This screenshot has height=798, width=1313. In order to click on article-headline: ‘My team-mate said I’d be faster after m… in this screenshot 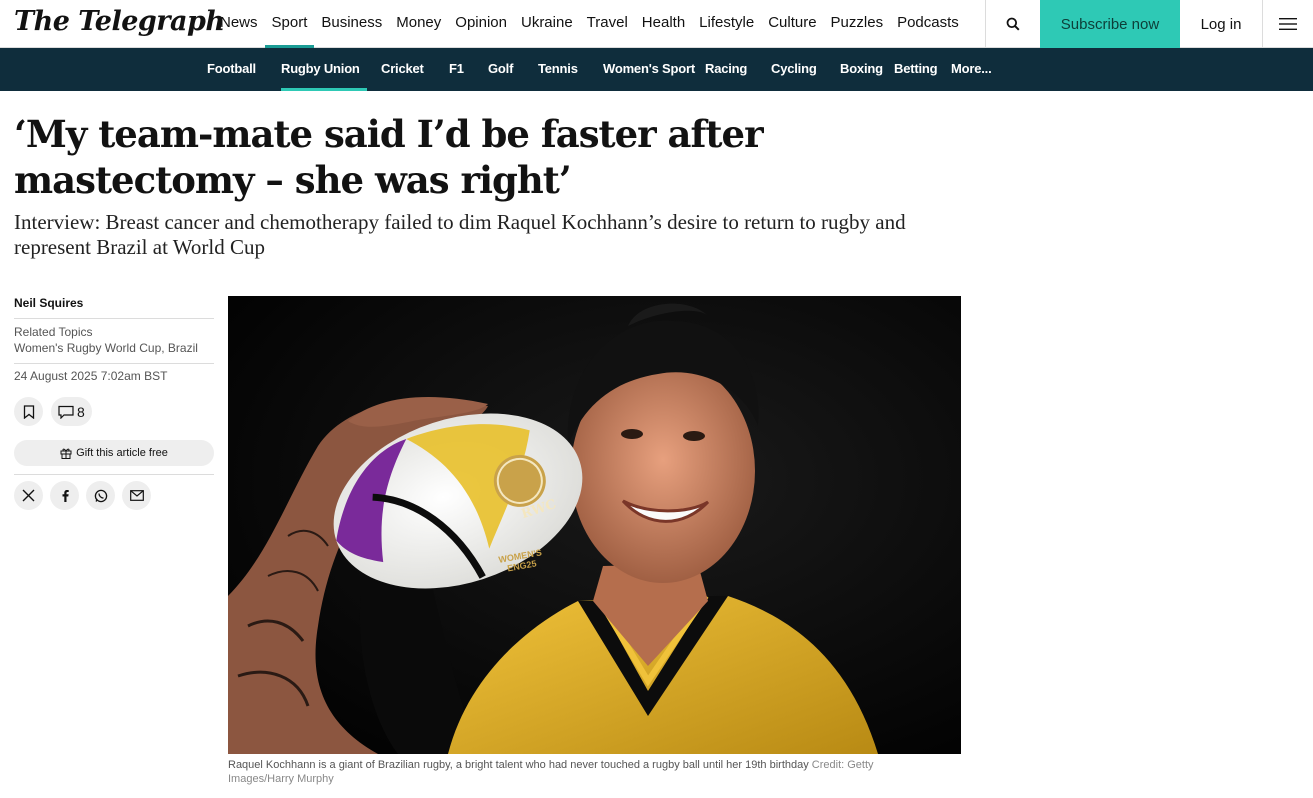, I will do `click(389, 157)`.